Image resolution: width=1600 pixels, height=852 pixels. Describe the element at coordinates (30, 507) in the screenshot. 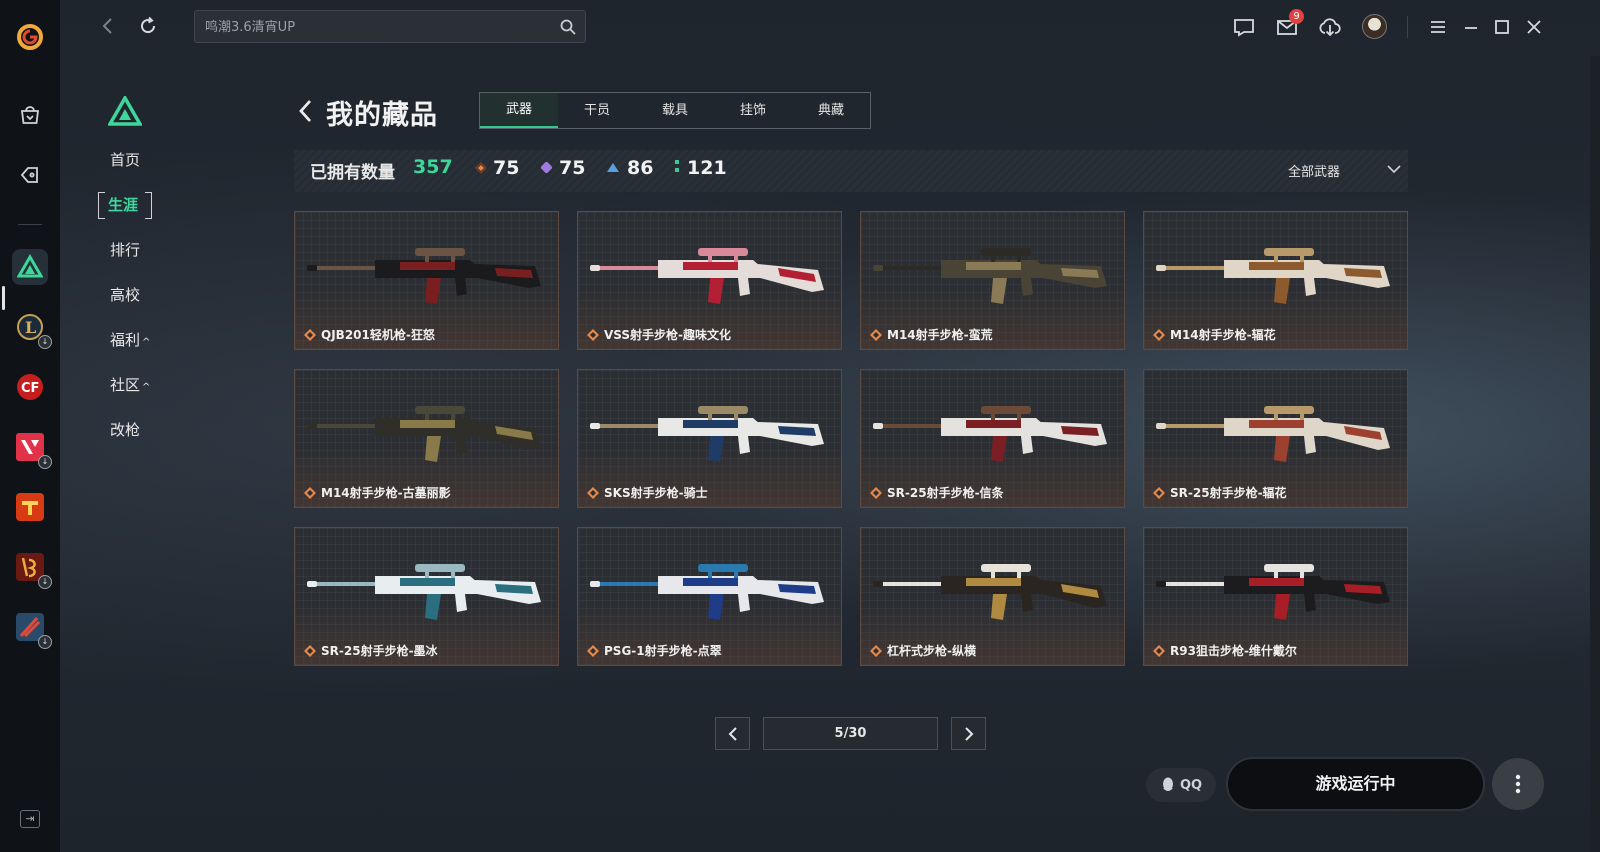

I see `game-tencent-shooter-icon` at that location.